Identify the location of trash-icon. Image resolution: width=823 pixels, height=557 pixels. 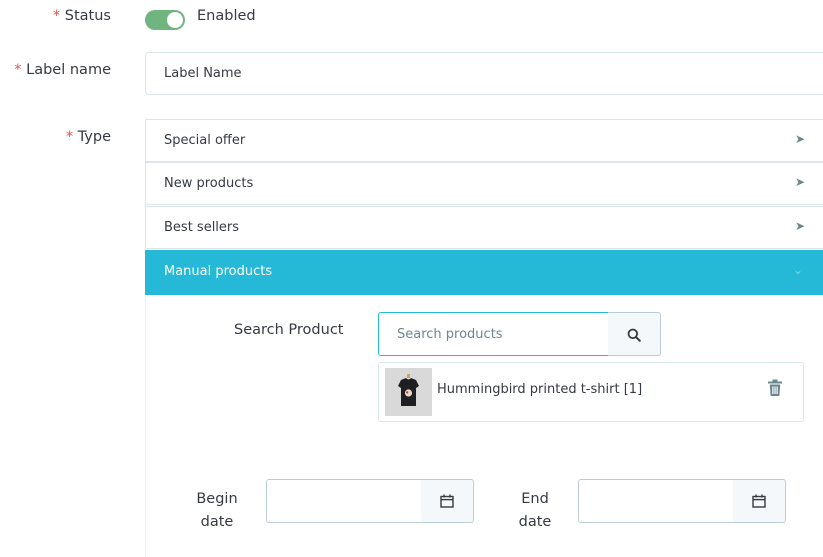
(775, 390).